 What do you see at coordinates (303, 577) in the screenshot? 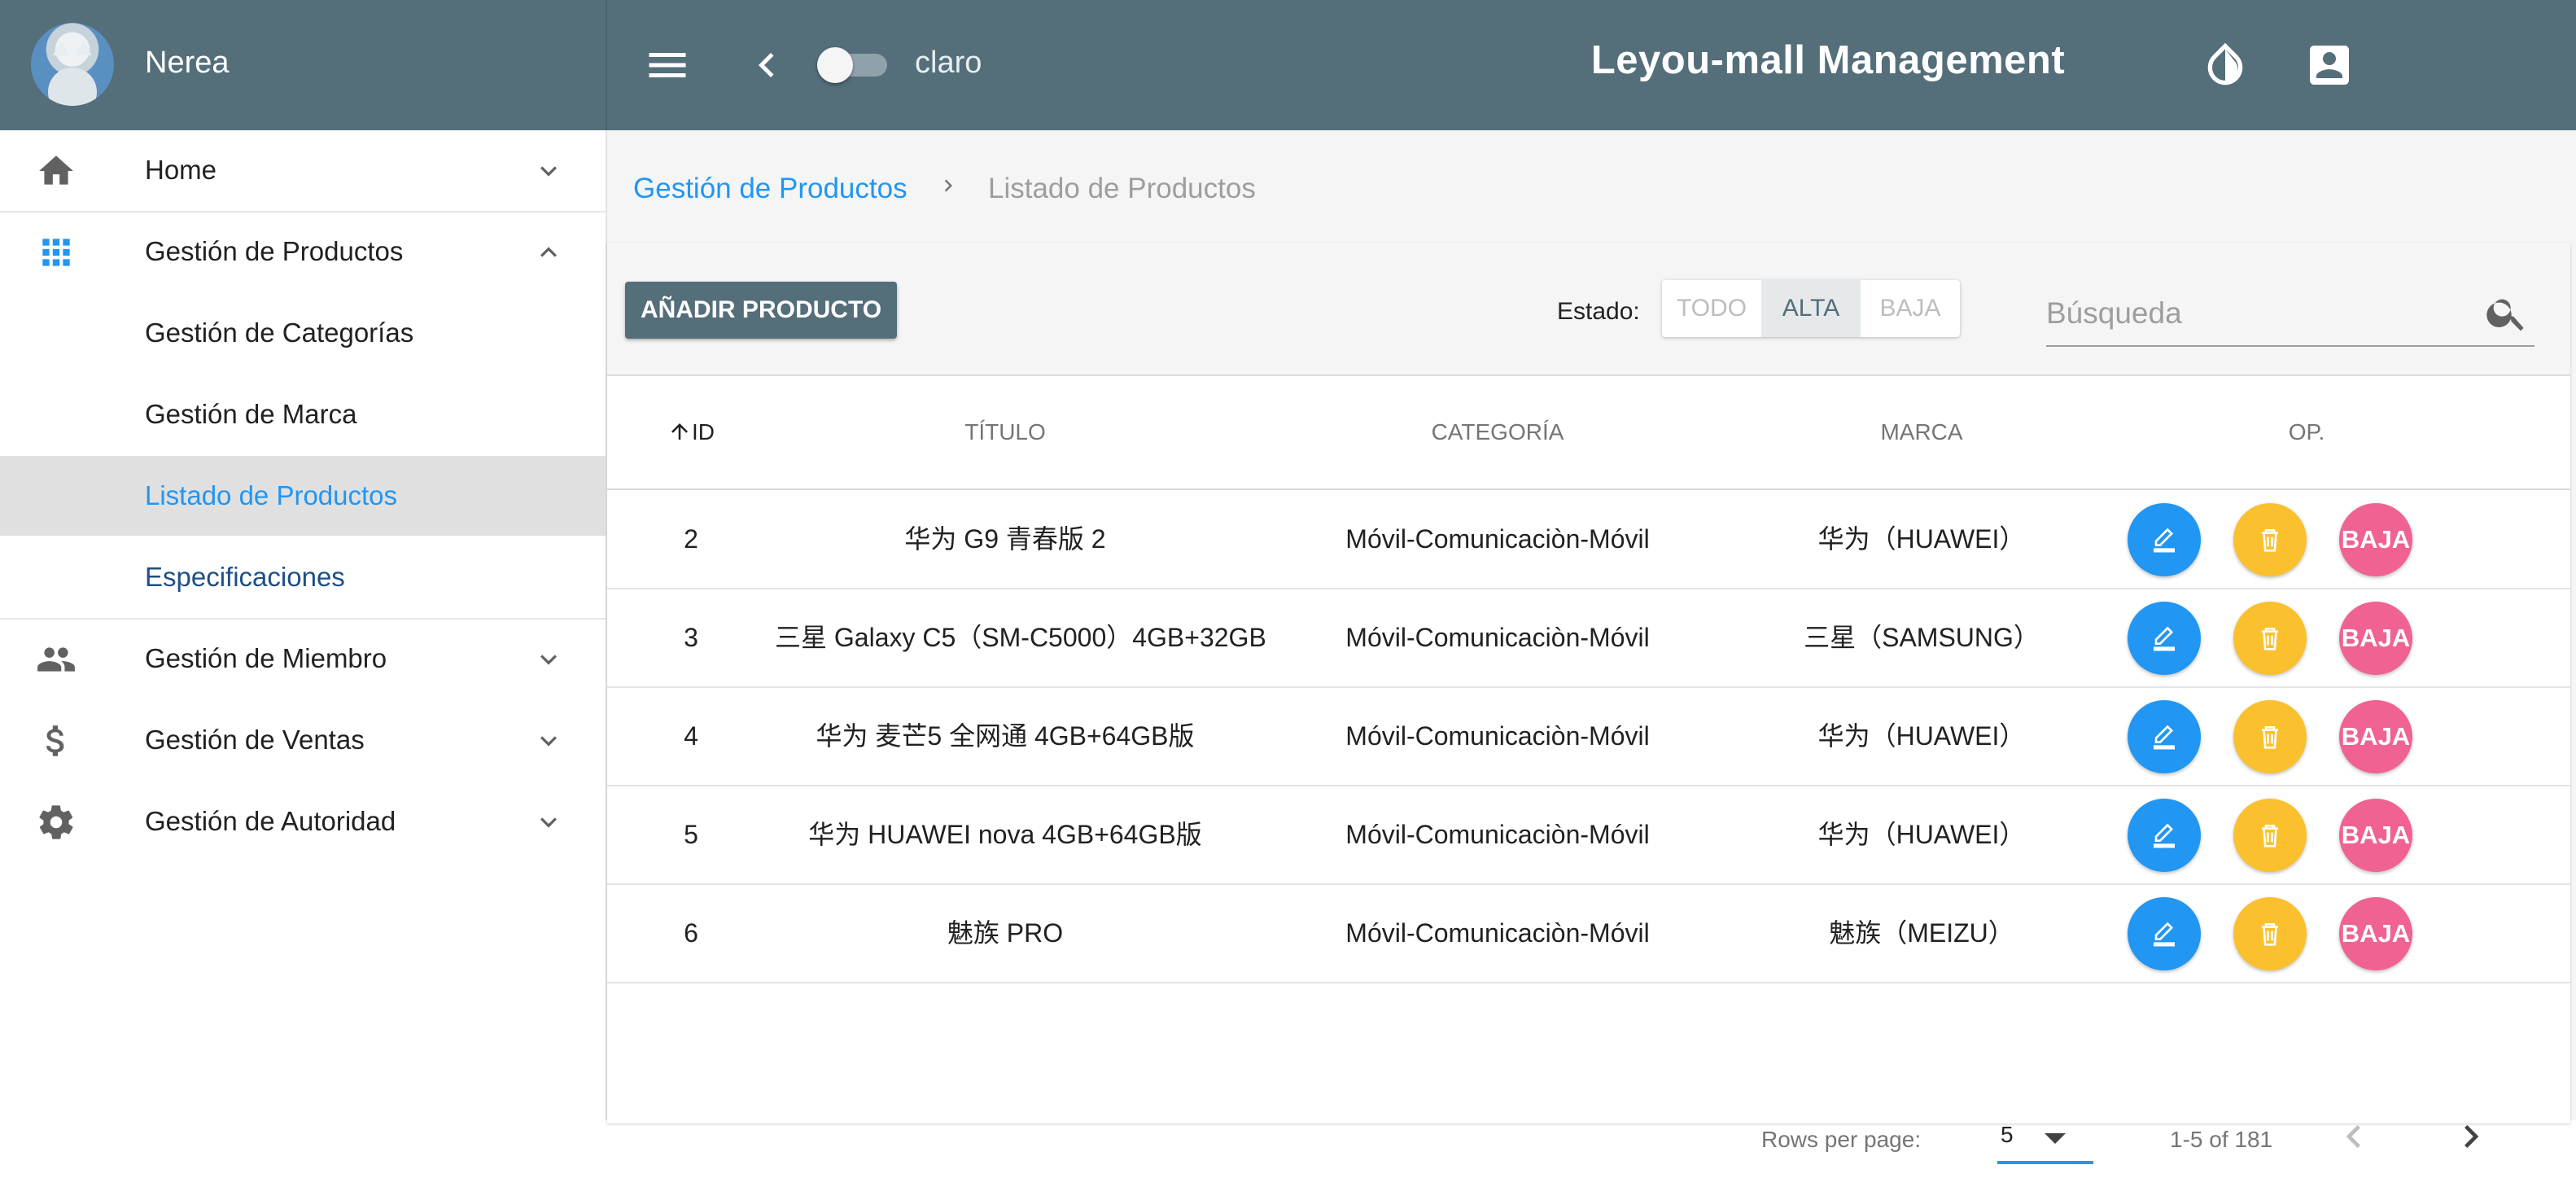
I see `sidebar-item-especificaciones: Especificaciones` at bounding box center [303, 577].